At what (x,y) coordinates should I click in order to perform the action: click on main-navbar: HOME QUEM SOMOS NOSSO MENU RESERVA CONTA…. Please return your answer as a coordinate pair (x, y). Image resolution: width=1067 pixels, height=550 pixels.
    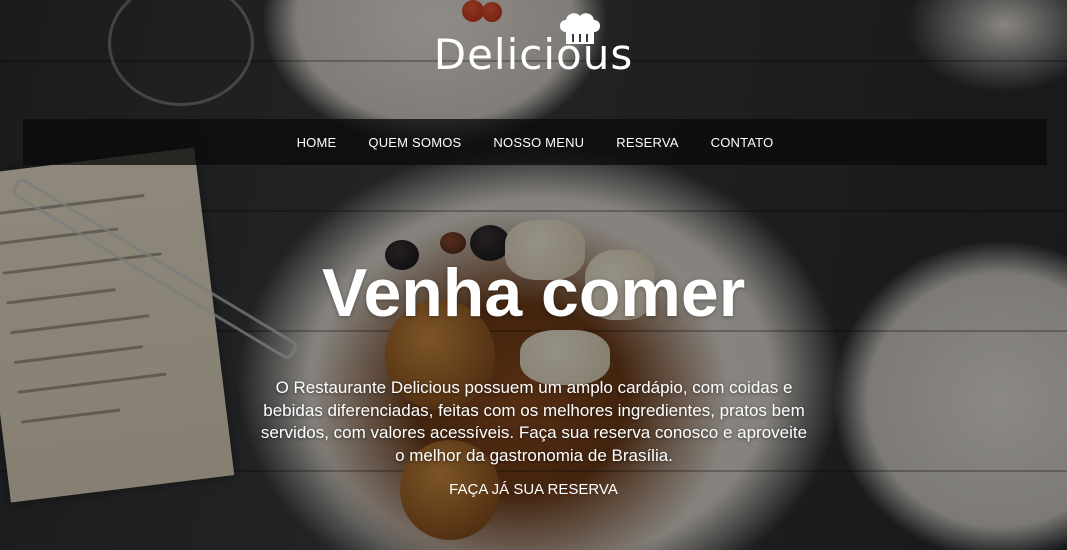
    Looking at the image, I should click on (535, 142).